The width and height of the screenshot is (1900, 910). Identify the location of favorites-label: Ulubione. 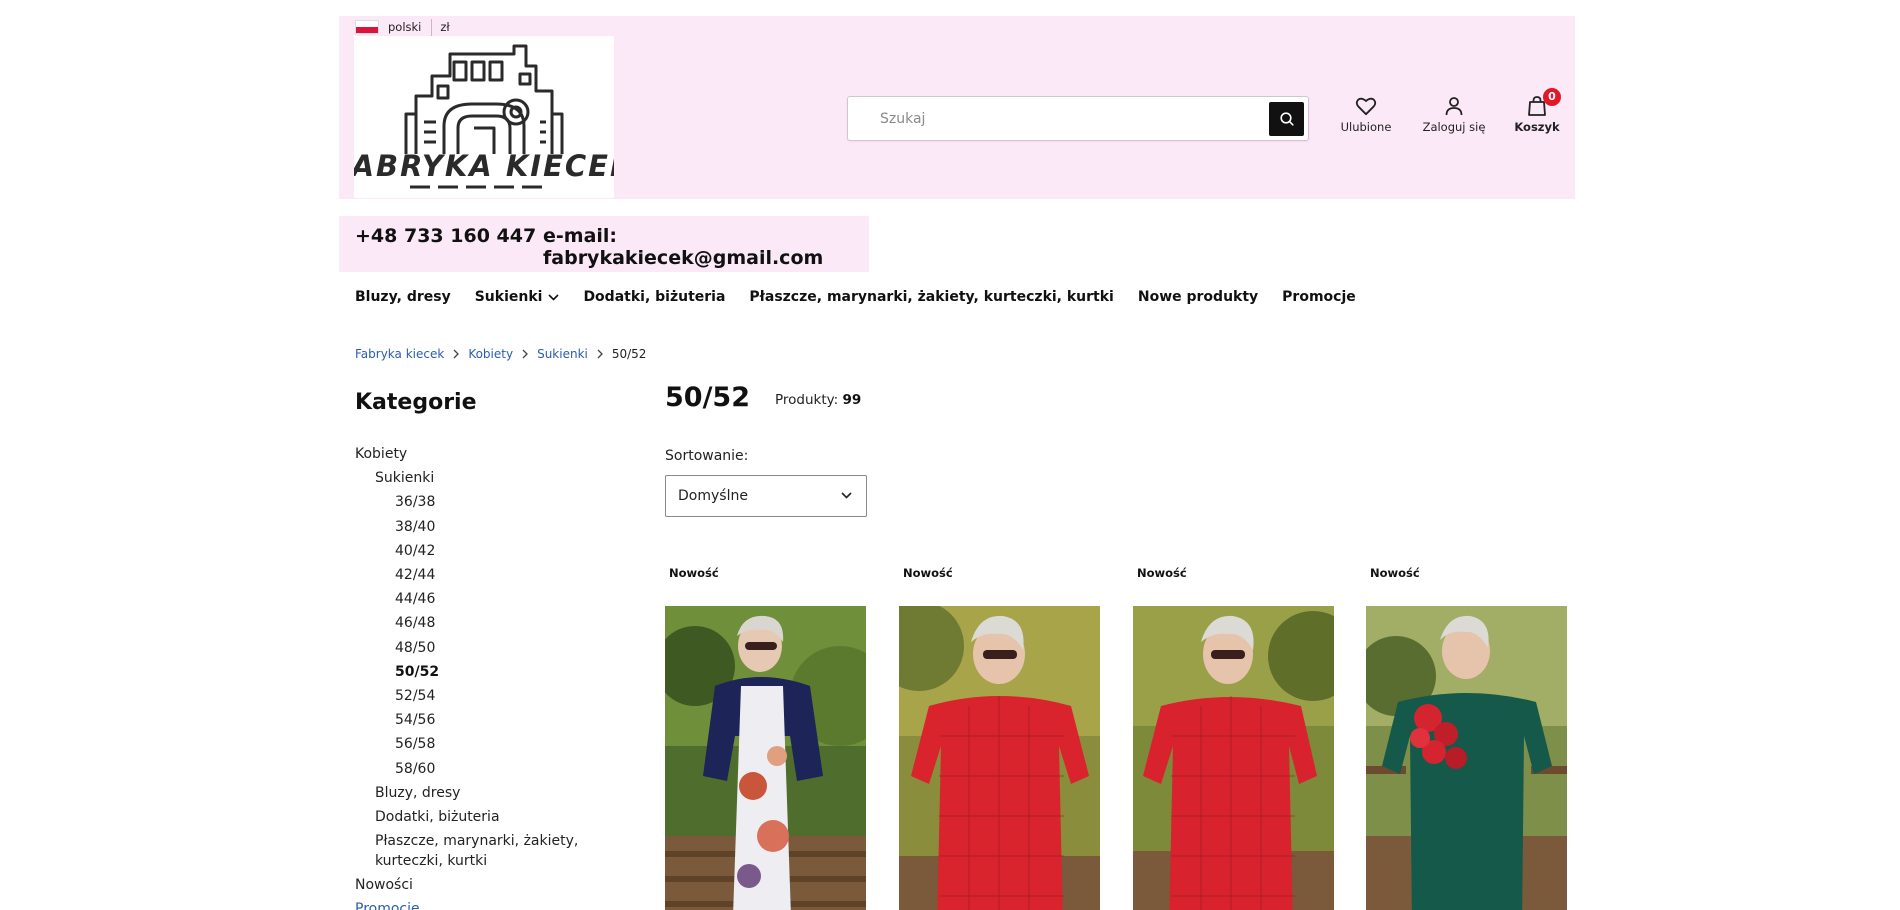
(1366, 127).